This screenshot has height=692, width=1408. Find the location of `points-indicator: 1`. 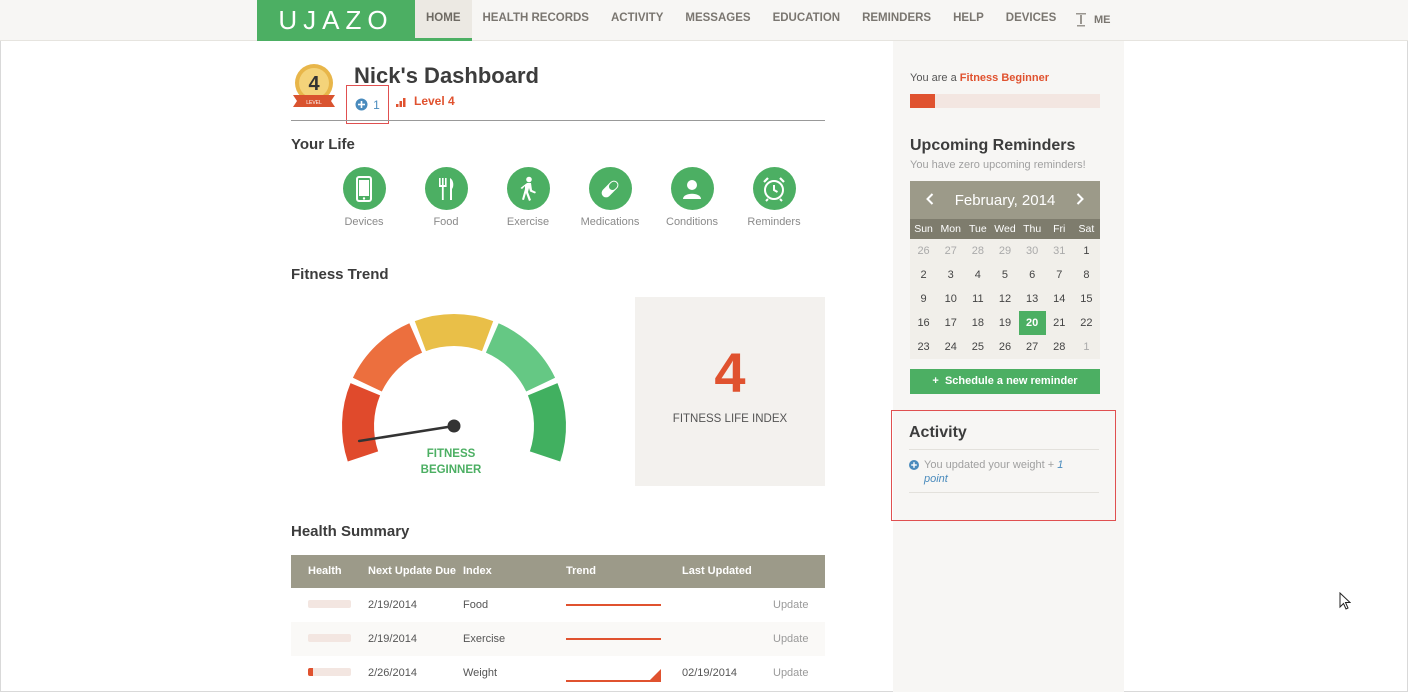

points-indicator: 1 is located at coordinates (367, 104).